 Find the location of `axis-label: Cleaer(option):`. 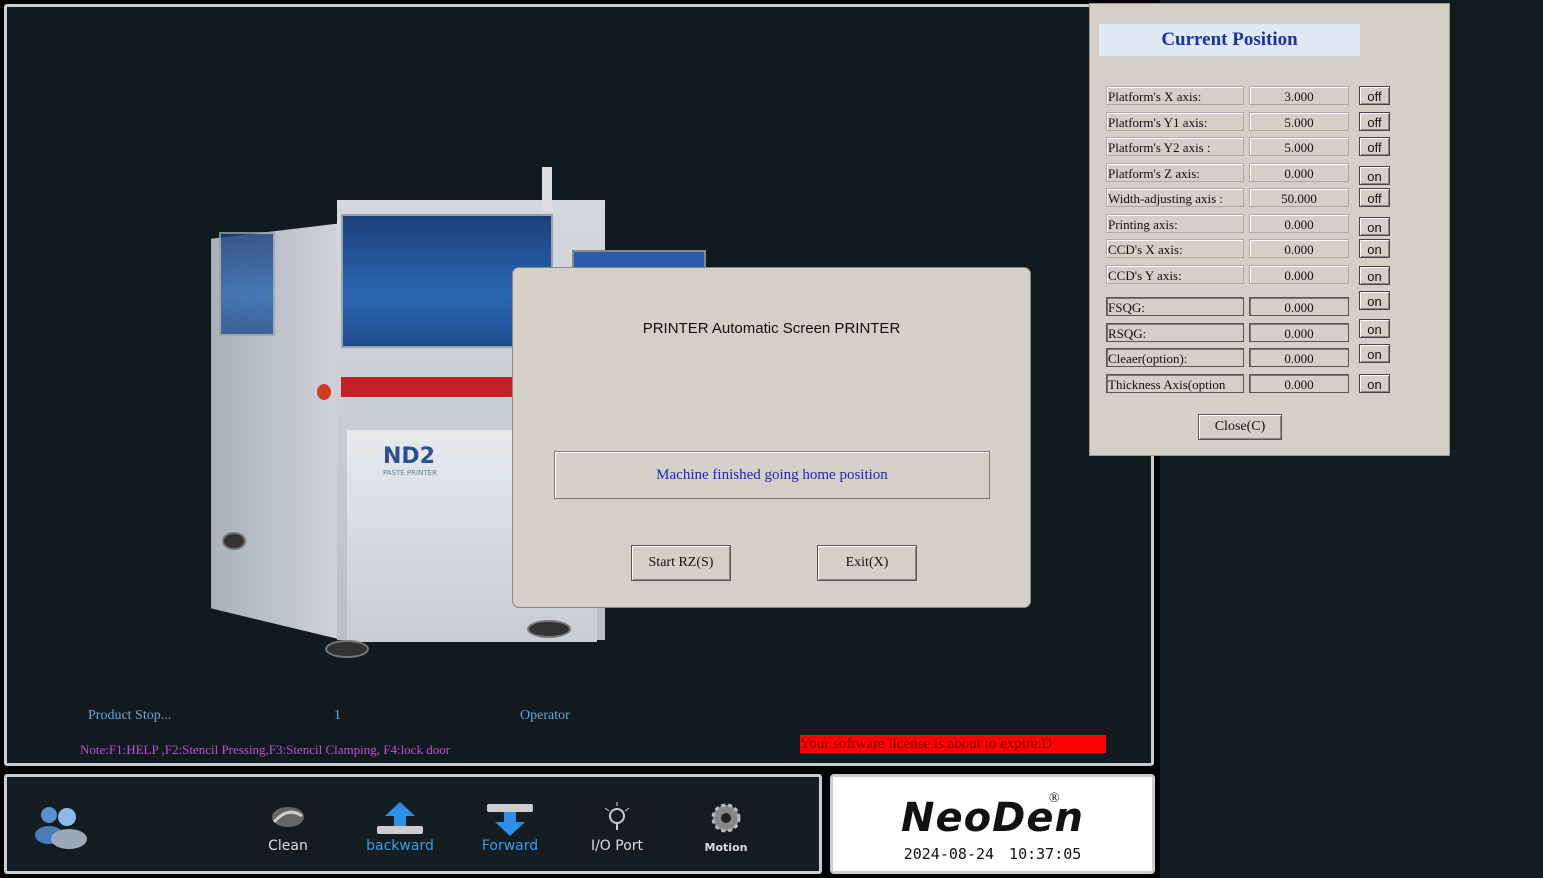

axis-label: Cleaer(option): is located at coordinates (1175, 357).